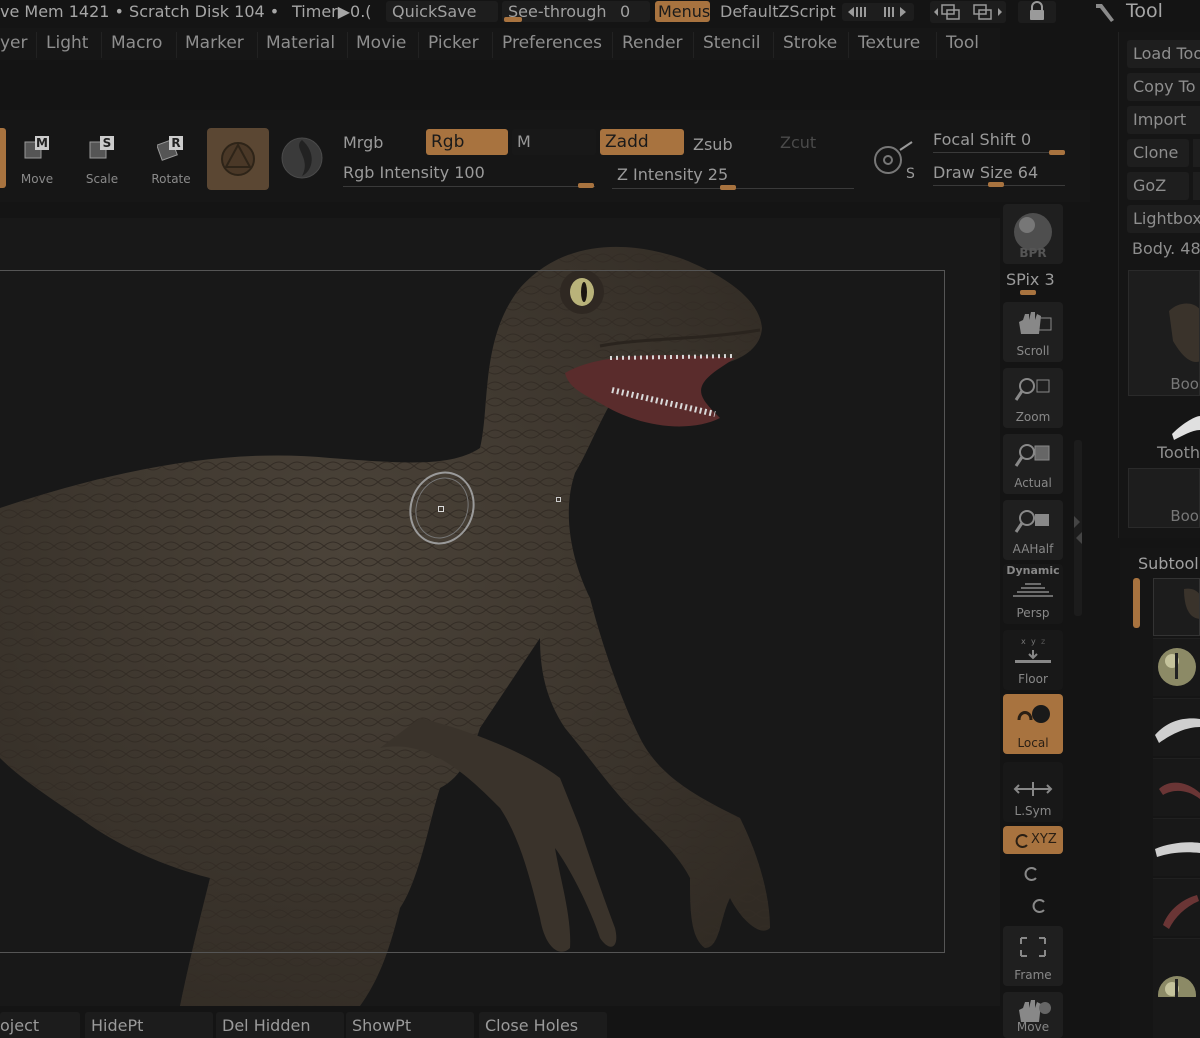  I want to click on brush-center-dot, so click(441, 509).